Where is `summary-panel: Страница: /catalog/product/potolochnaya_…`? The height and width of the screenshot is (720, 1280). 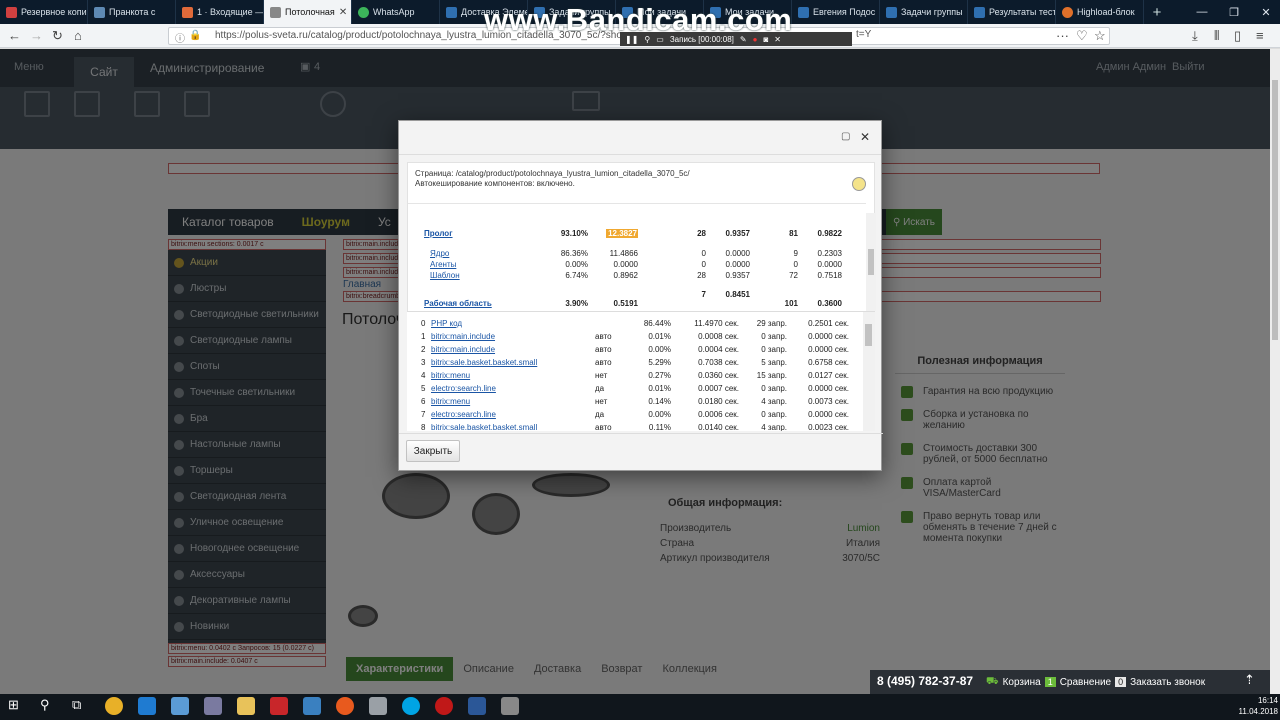
summary-panel: Страница: /catalog/product/potolochnaya_… is located at coordinates (641, 245).